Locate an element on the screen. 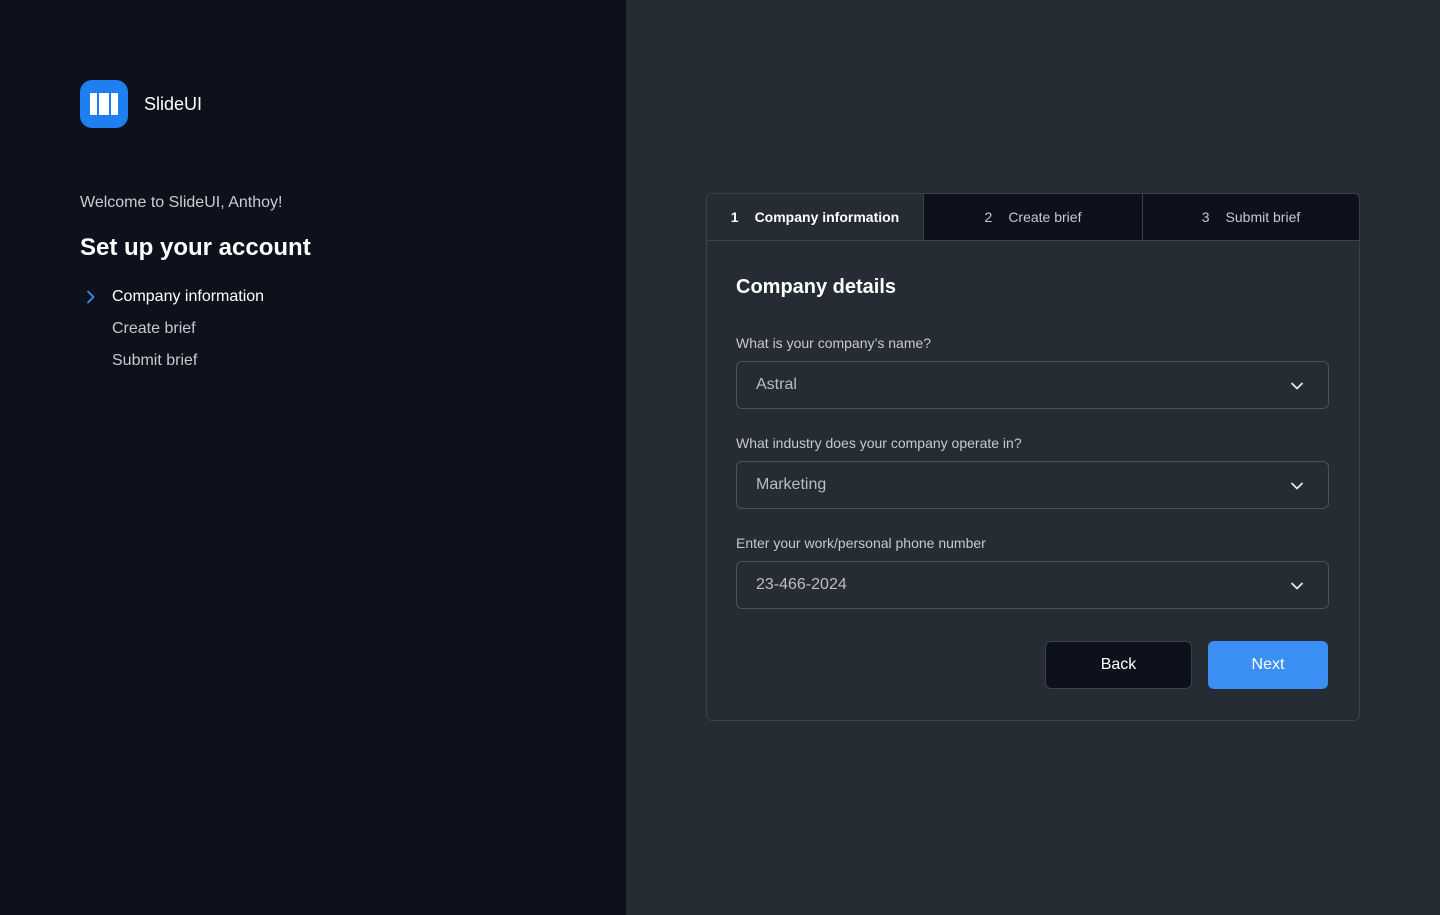  step-label: Submit brief is located at coordinates (155, 360).